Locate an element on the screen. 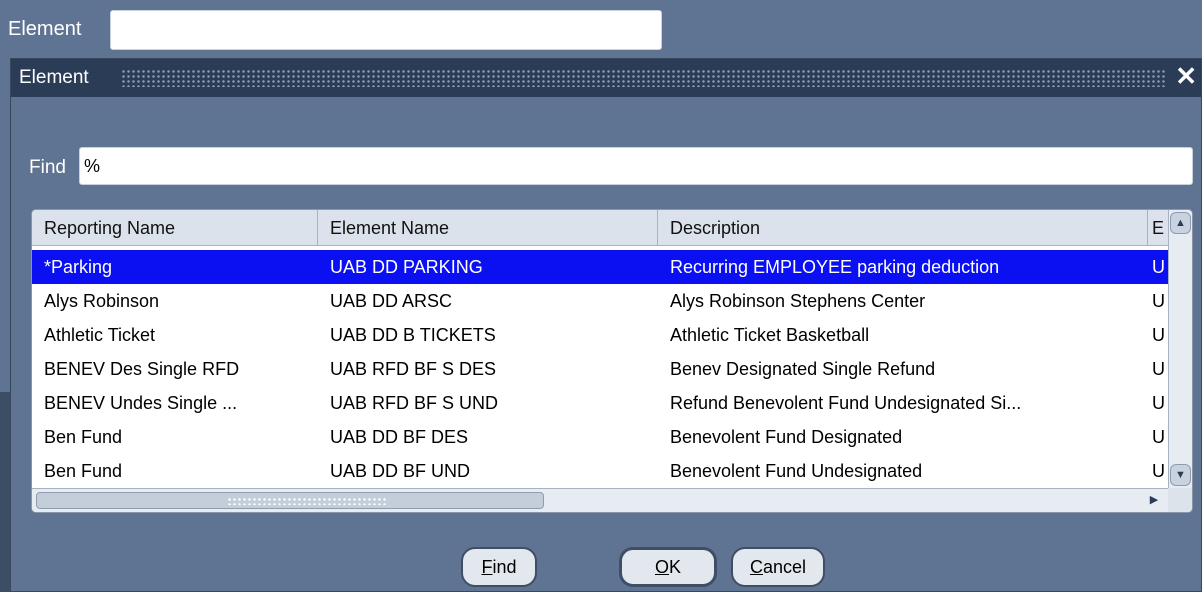  cell-reporting-name: Athletic Ticket is located at coordinates (100, 335).